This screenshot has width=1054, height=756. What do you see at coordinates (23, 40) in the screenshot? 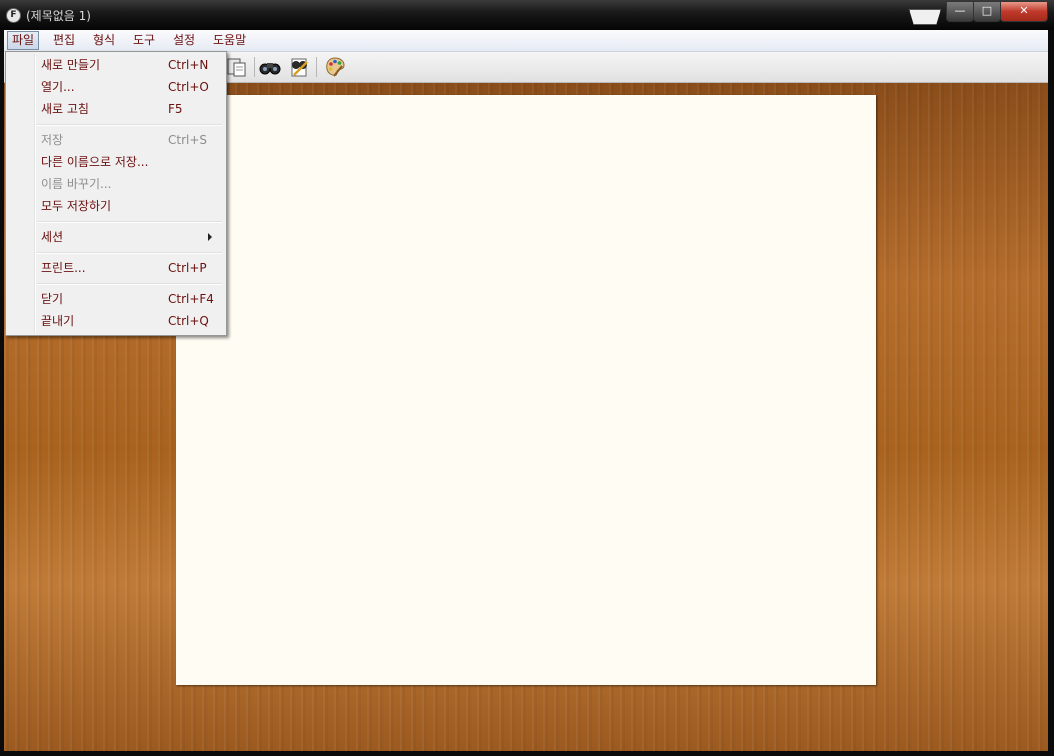
I see `menu-file: 파일` at bounding box center [23, 40].